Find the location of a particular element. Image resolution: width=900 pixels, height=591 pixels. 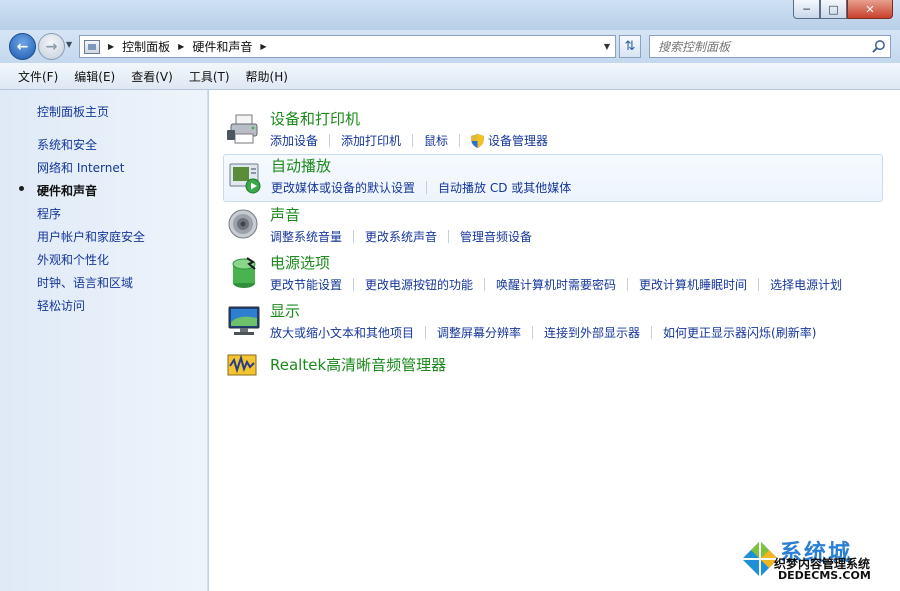

link-autoplay-cd: 自动播放 CD 或其他媒体 is located at coordinates (504, 187).